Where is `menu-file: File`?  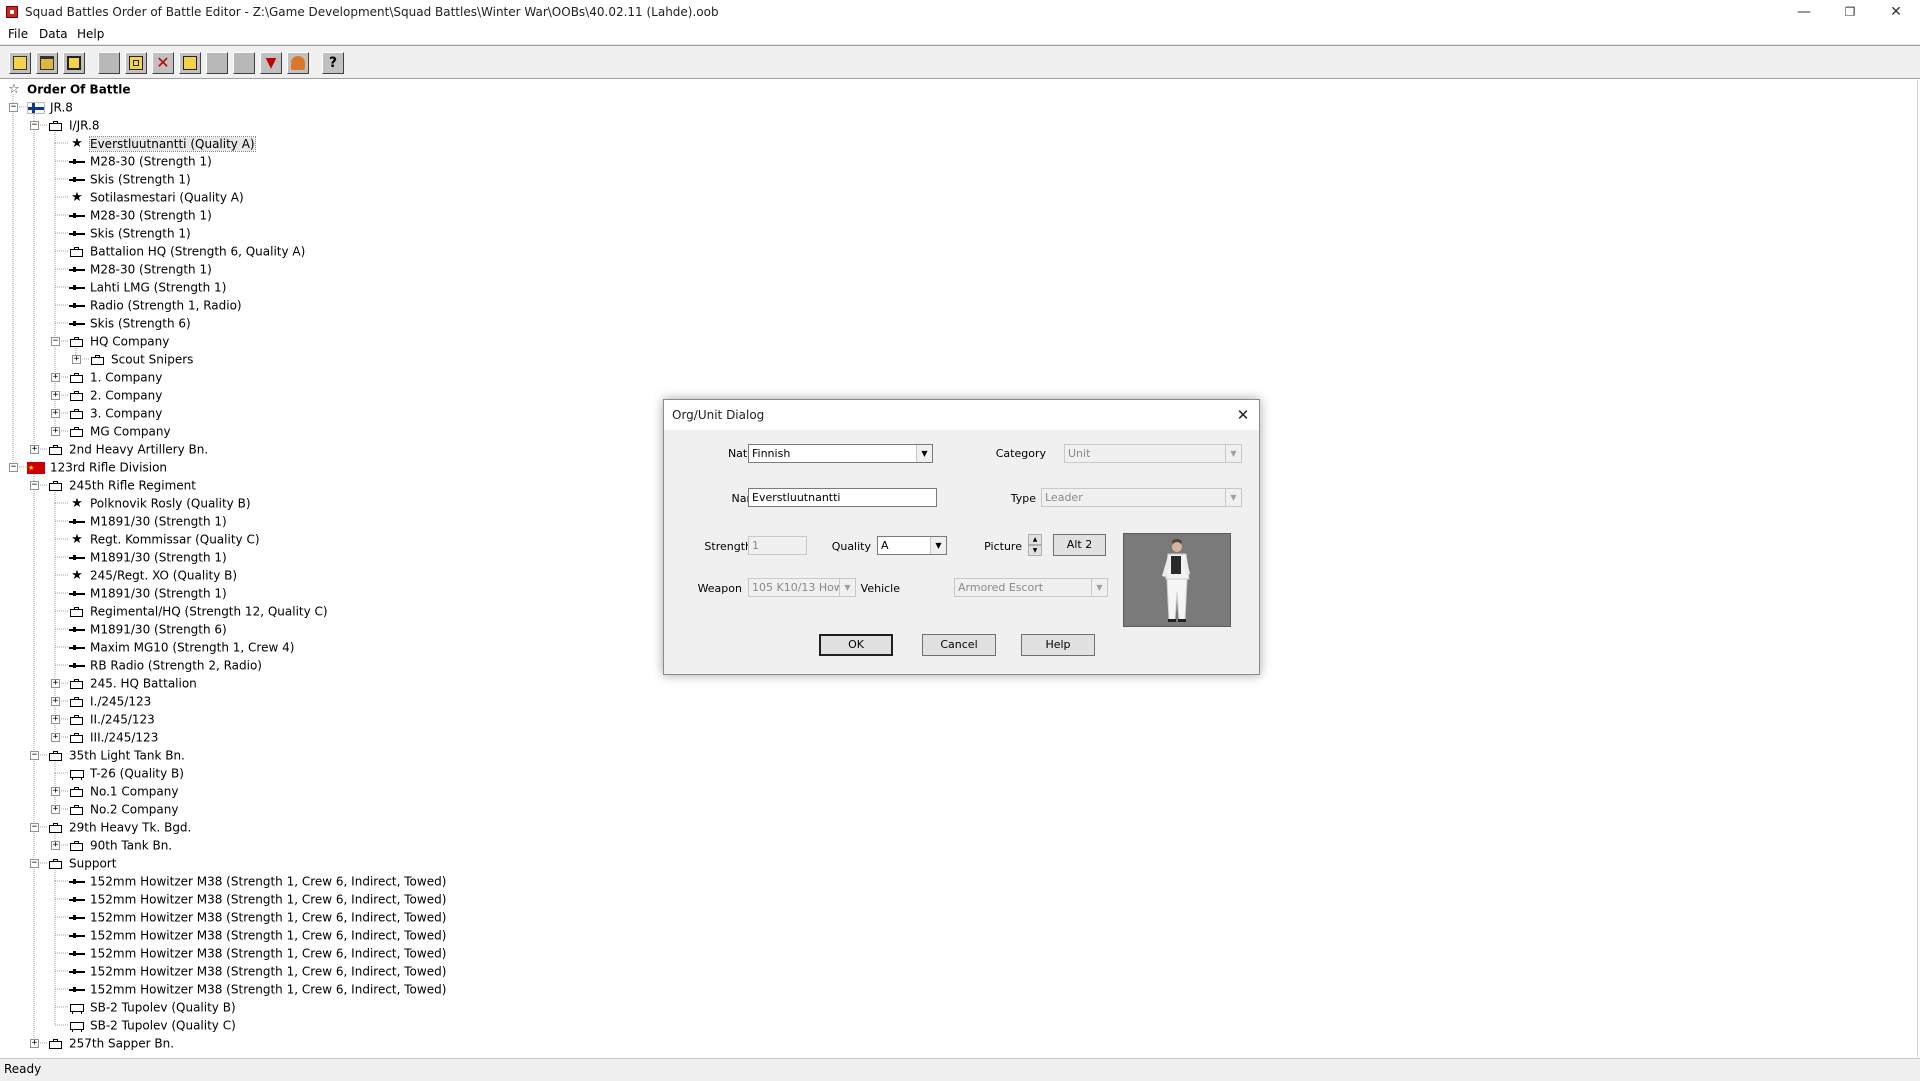
menu-file: File is located at coordinates (18, 34).